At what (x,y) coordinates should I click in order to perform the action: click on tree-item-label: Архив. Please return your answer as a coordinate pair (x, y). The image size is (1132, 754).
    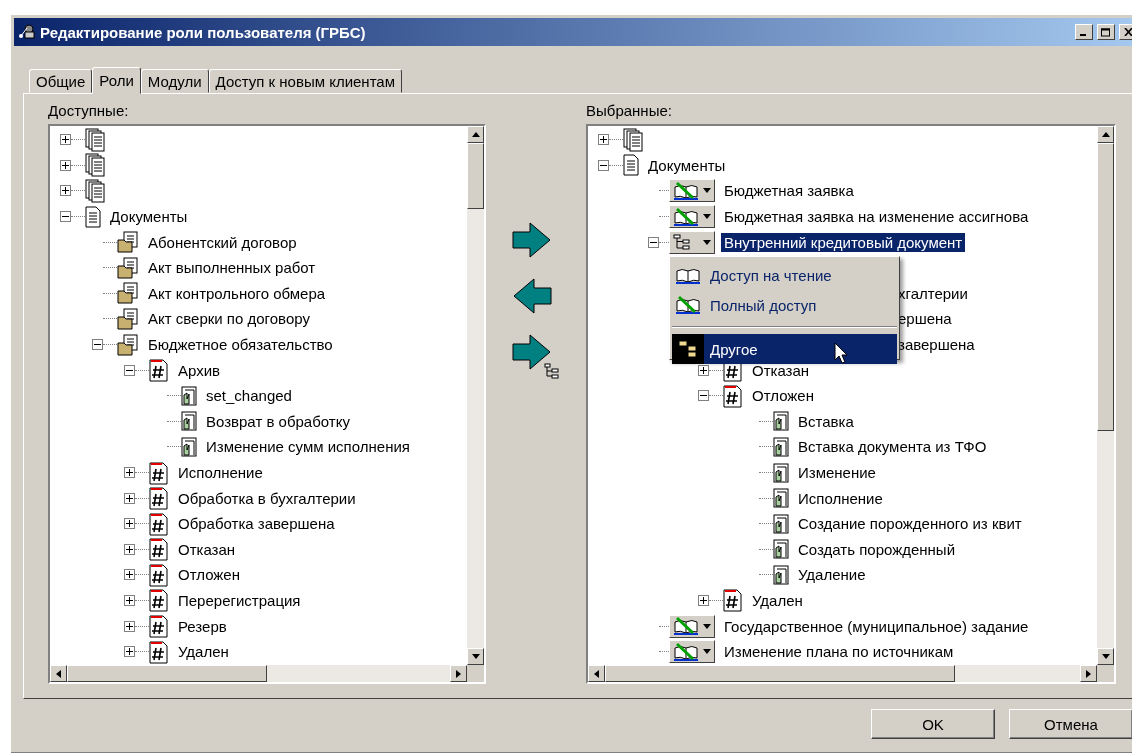
    Looking at the image, I should click on (199, 370).